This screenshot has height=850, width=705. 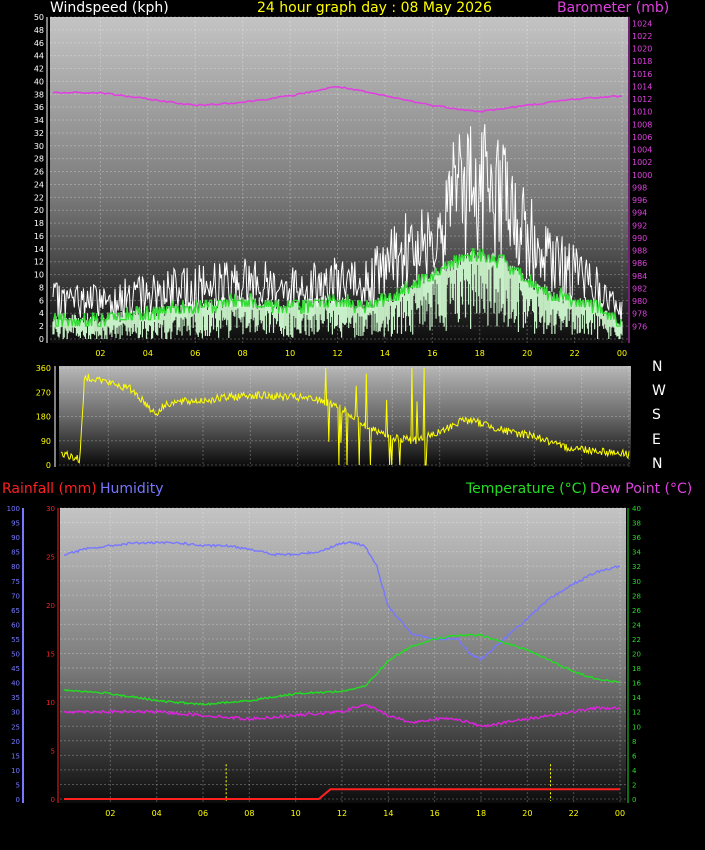 I want to click on humidity-tick-label: 65, so click(x=15, y=611).